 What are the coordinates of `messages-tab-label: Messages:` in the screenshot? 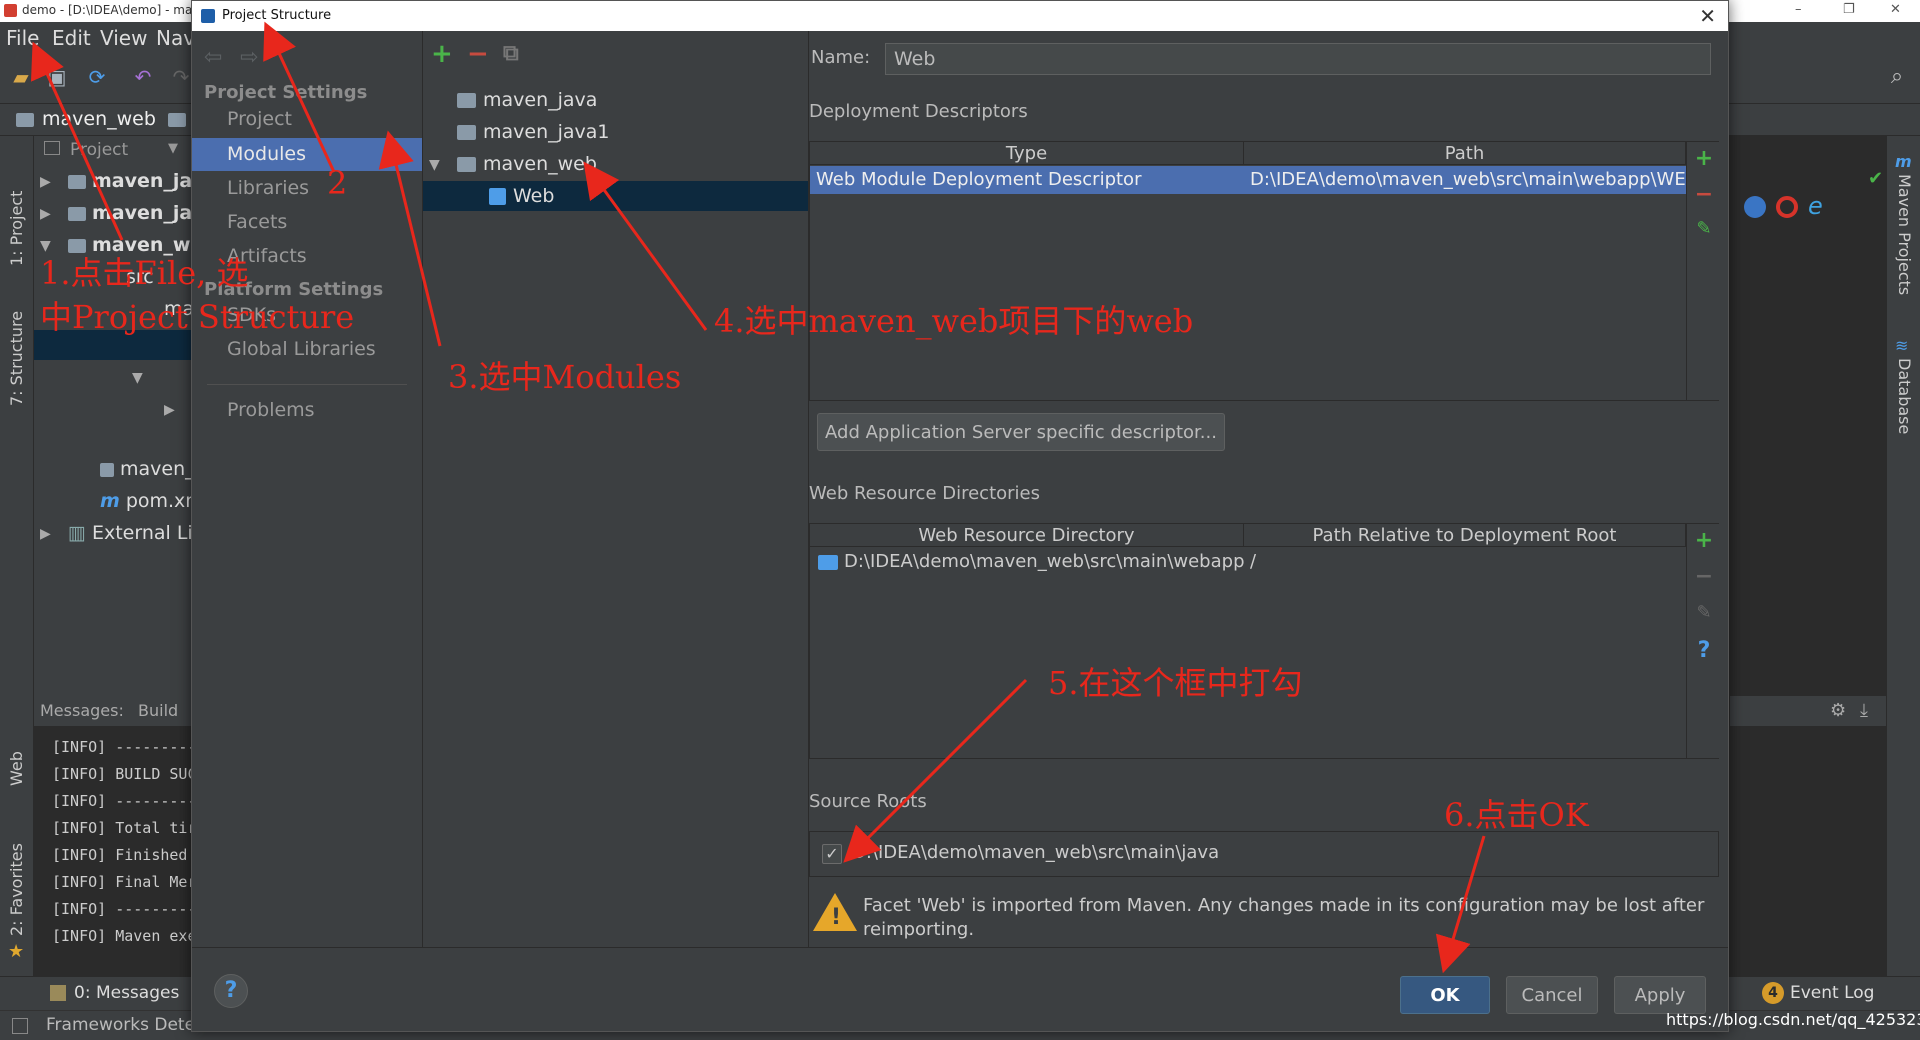 It's located at (82, 710).